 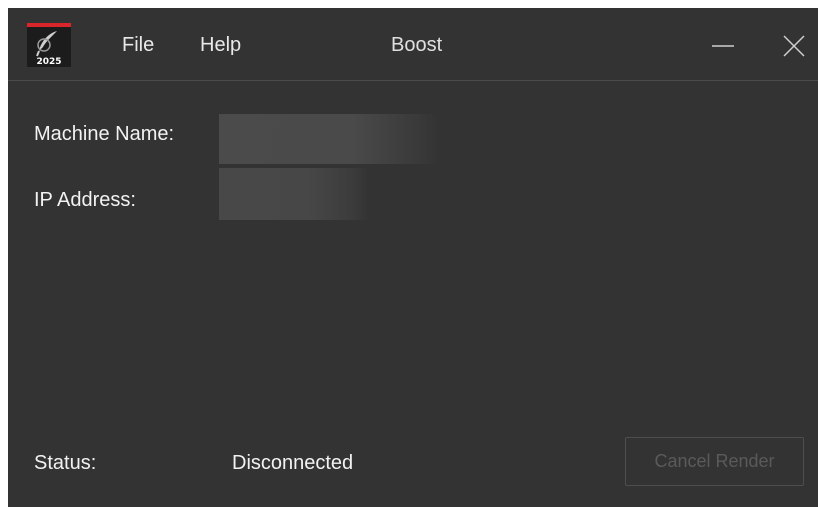 What do you see at coordinates (329, 139) in the screenshot?
I see `machine-name-value-redacted` at bounding box center [329, 139].